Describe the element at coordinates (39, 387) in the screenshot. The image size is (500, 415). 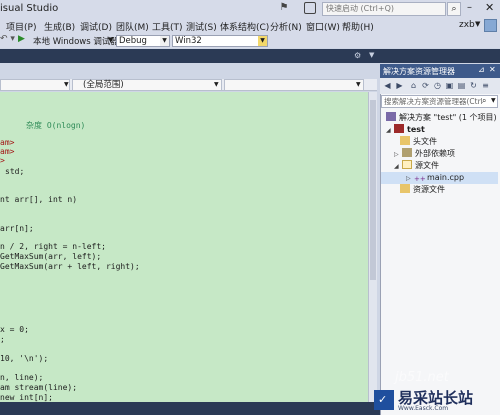
I see `code-line: am stream(line);` at that location.